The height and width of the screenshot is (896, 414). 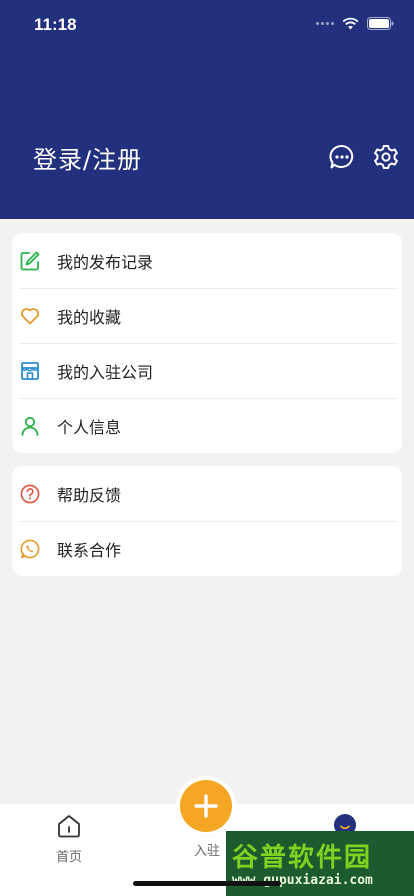 What do you see at coordinates (30, 494) in the screenshot?
I see `help-icon` at bounding box center [30, 494].